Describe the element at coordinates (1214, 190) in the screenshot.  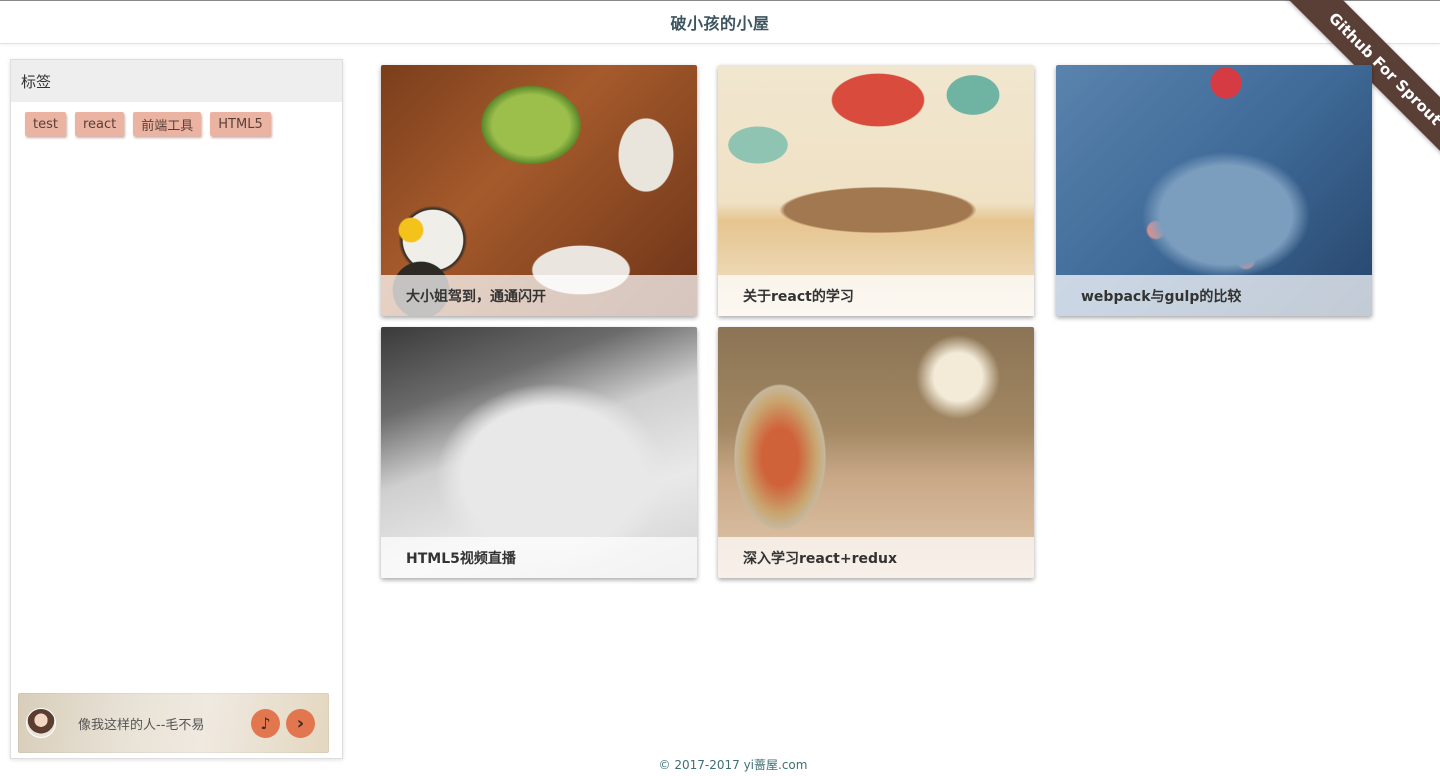
I see `post-card: webpack与gulp的比较` at that location.